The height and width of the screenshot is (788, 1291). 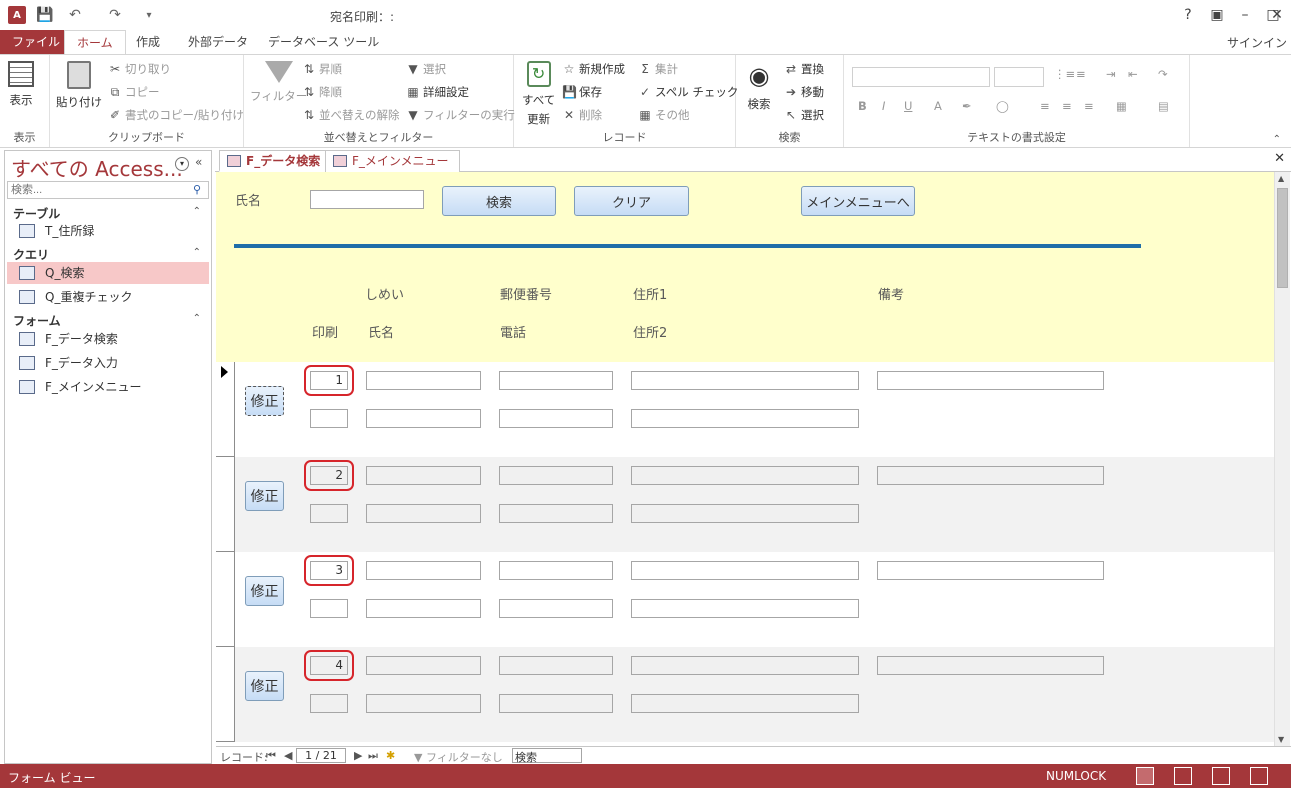 I want to click on underline-button: U, so click(x=908, y=106).